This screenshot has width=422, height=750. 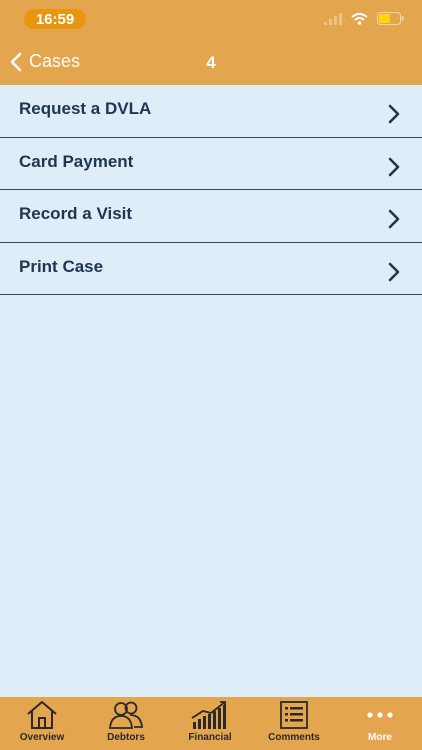 I want to click on more-icon, so click(x=380, y=715).